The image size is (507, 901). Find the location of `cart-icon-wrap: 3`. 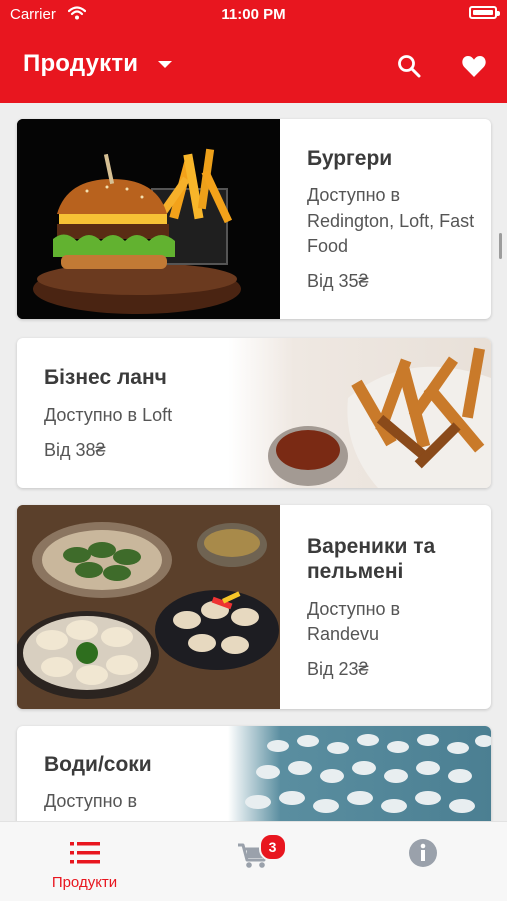

cart-icon-wrap: 3 is located at coordinates (262, 850).